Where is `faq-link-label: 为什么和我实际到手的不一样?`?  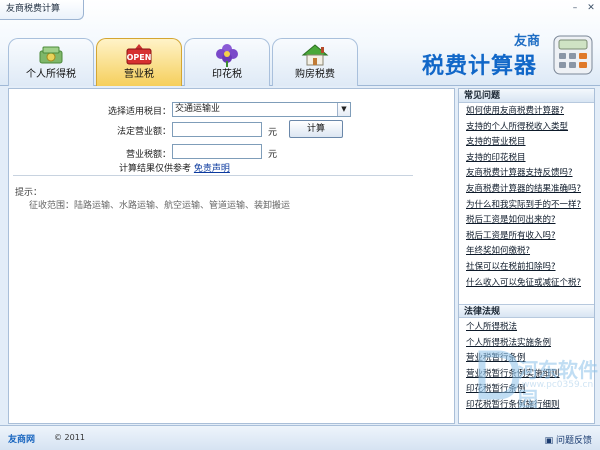
faq-link-label: 为什么和我实际到手的不一样? is located at coordinates (524, 204).